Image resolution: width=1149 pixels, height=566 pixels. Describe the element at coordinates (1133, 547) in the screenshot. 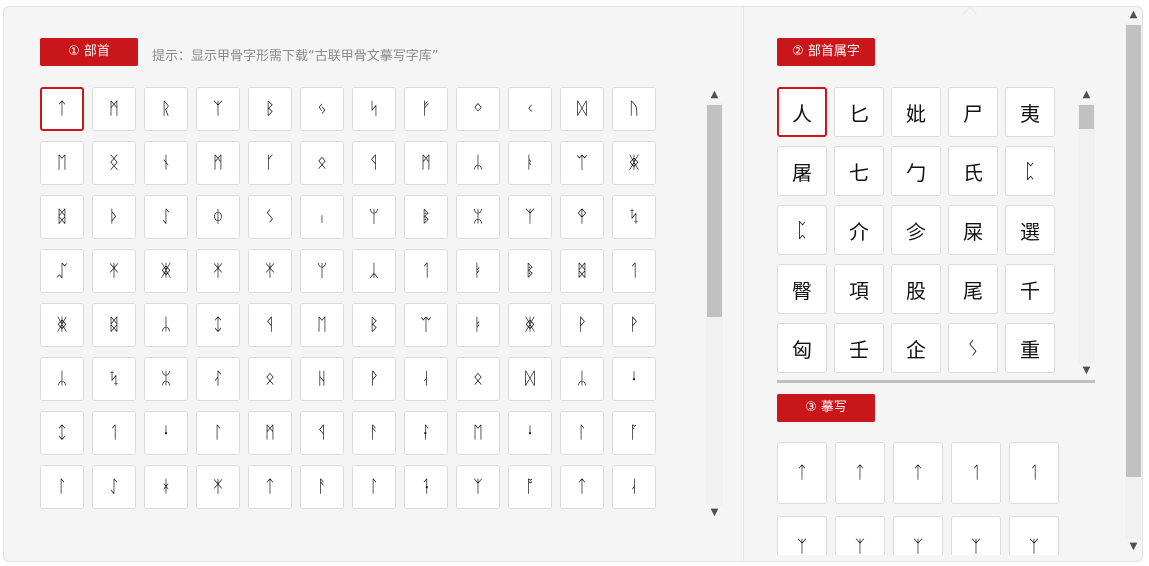

I see `scroll-down-arrow-icon: ▼` at that location.